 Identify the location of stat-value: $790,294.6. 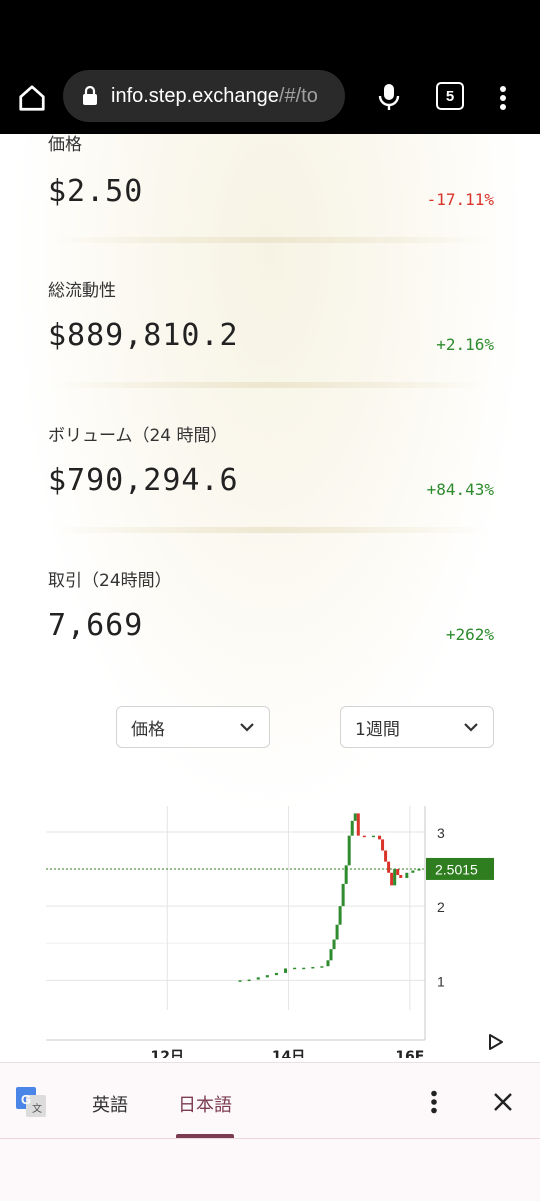
(143, 480).